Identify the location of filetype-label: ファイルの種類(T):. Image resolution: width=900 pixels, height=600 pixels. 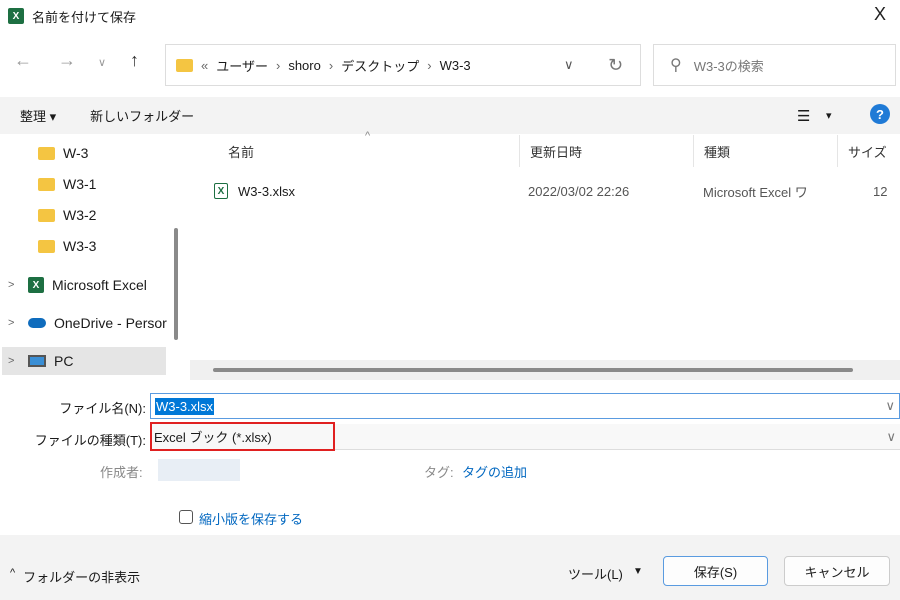
(90, 440).